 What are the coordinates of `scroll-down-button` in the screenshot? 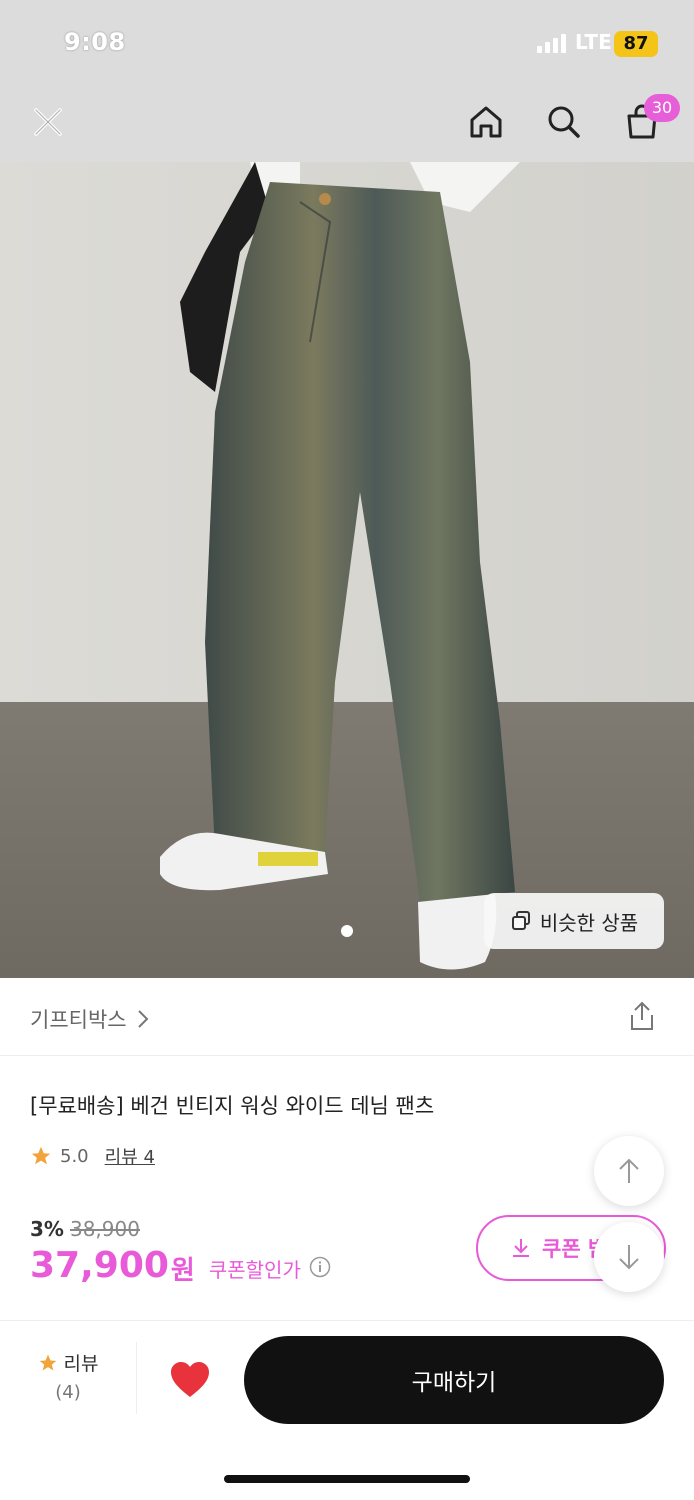 It's located at (629, 1257).